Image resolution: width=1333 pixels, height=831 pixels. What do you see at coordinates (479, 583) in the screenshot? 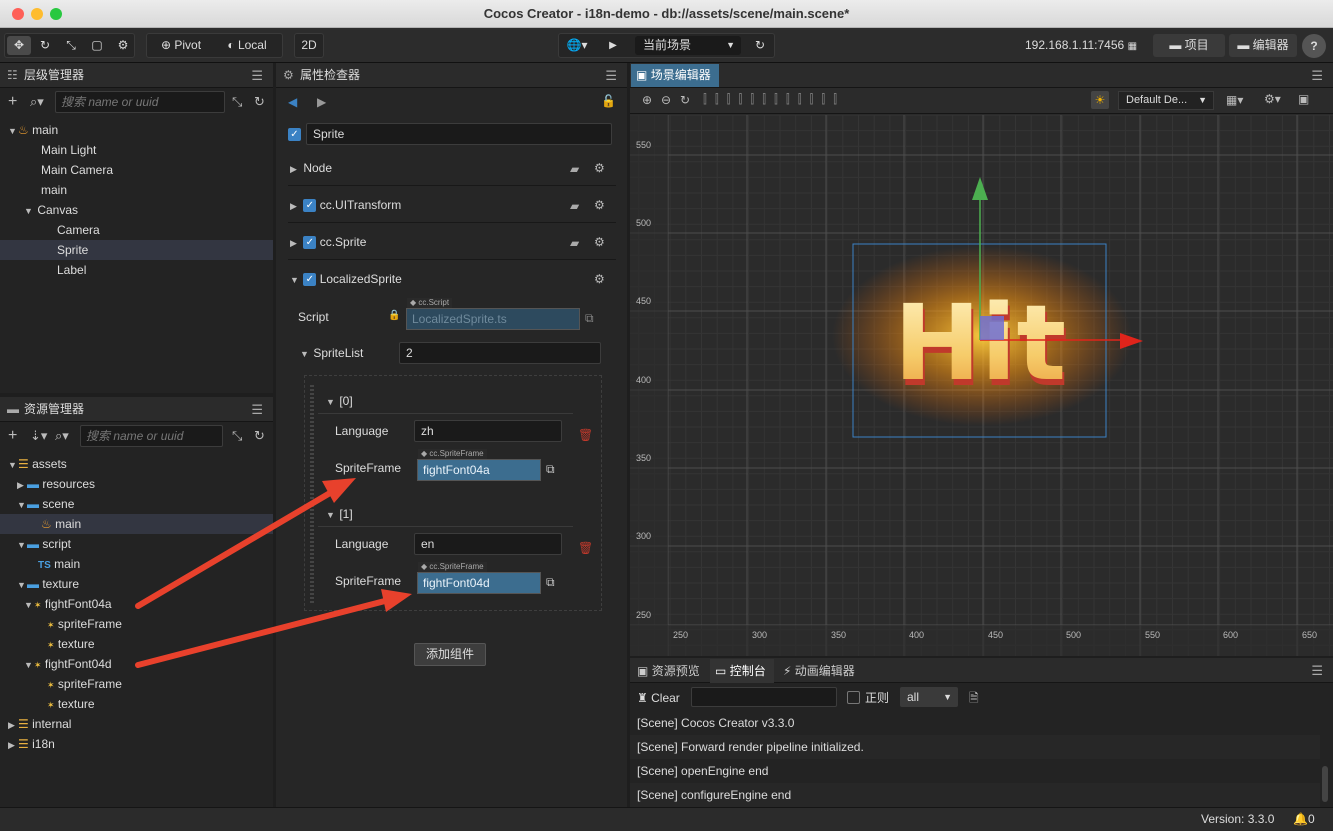
I see `spriteframe-field-1: fightFont04d` at bounding box center [479, 583].